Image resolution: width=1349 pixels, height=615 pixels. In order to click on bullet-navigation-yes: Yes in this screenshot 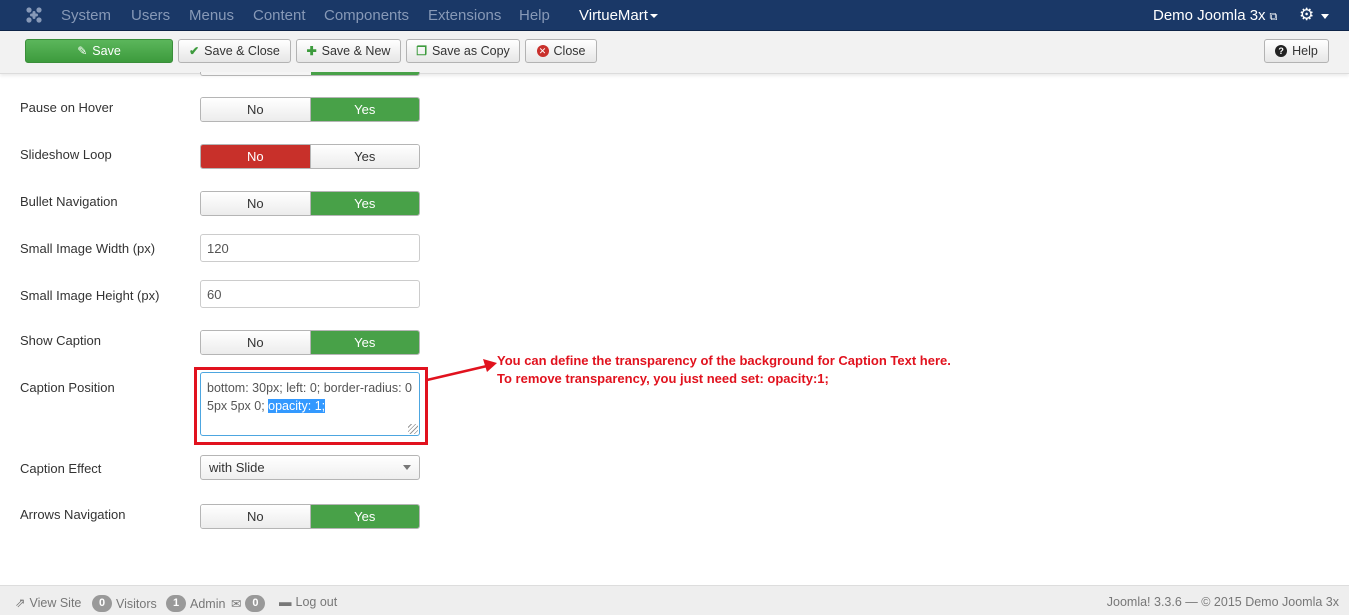, I will do `click(364, 203)`.